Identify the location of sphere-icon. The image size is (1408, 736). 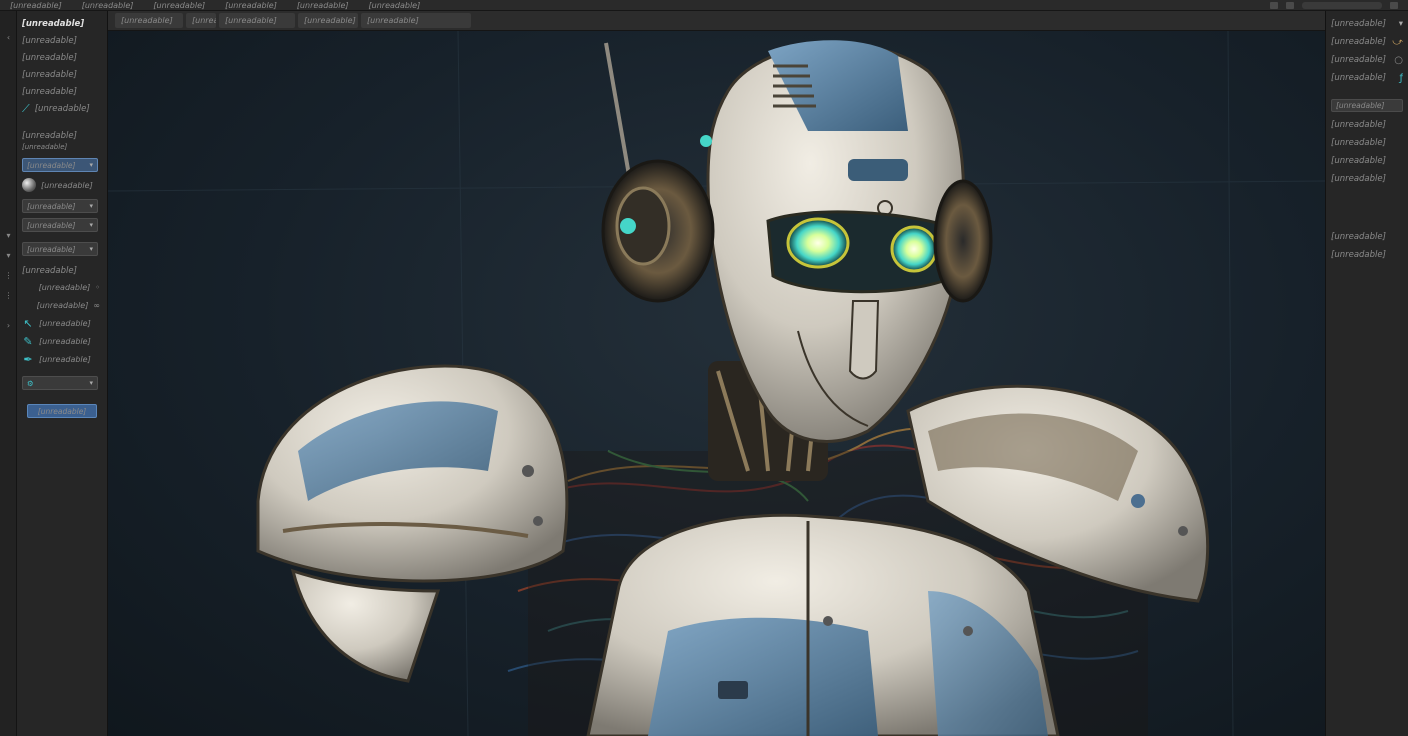
(29, 185).